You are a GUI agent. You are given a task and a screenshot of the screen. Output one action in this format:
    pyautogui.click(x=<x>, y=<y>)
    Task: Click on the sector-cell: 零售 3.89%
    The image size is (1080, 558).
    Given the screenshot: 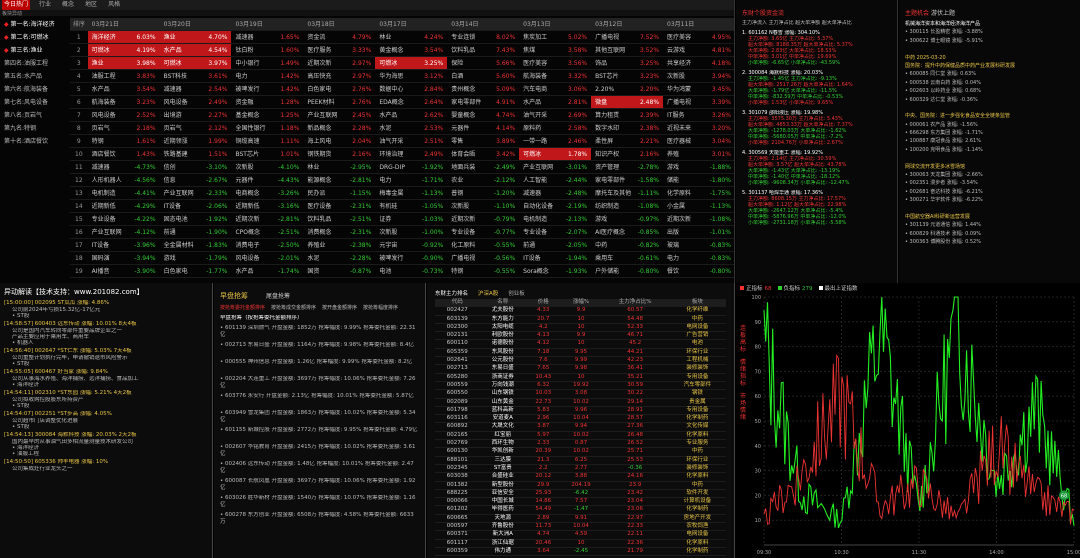 What is the action you would take?
    pyautogui.click(x=483, y=141)
    